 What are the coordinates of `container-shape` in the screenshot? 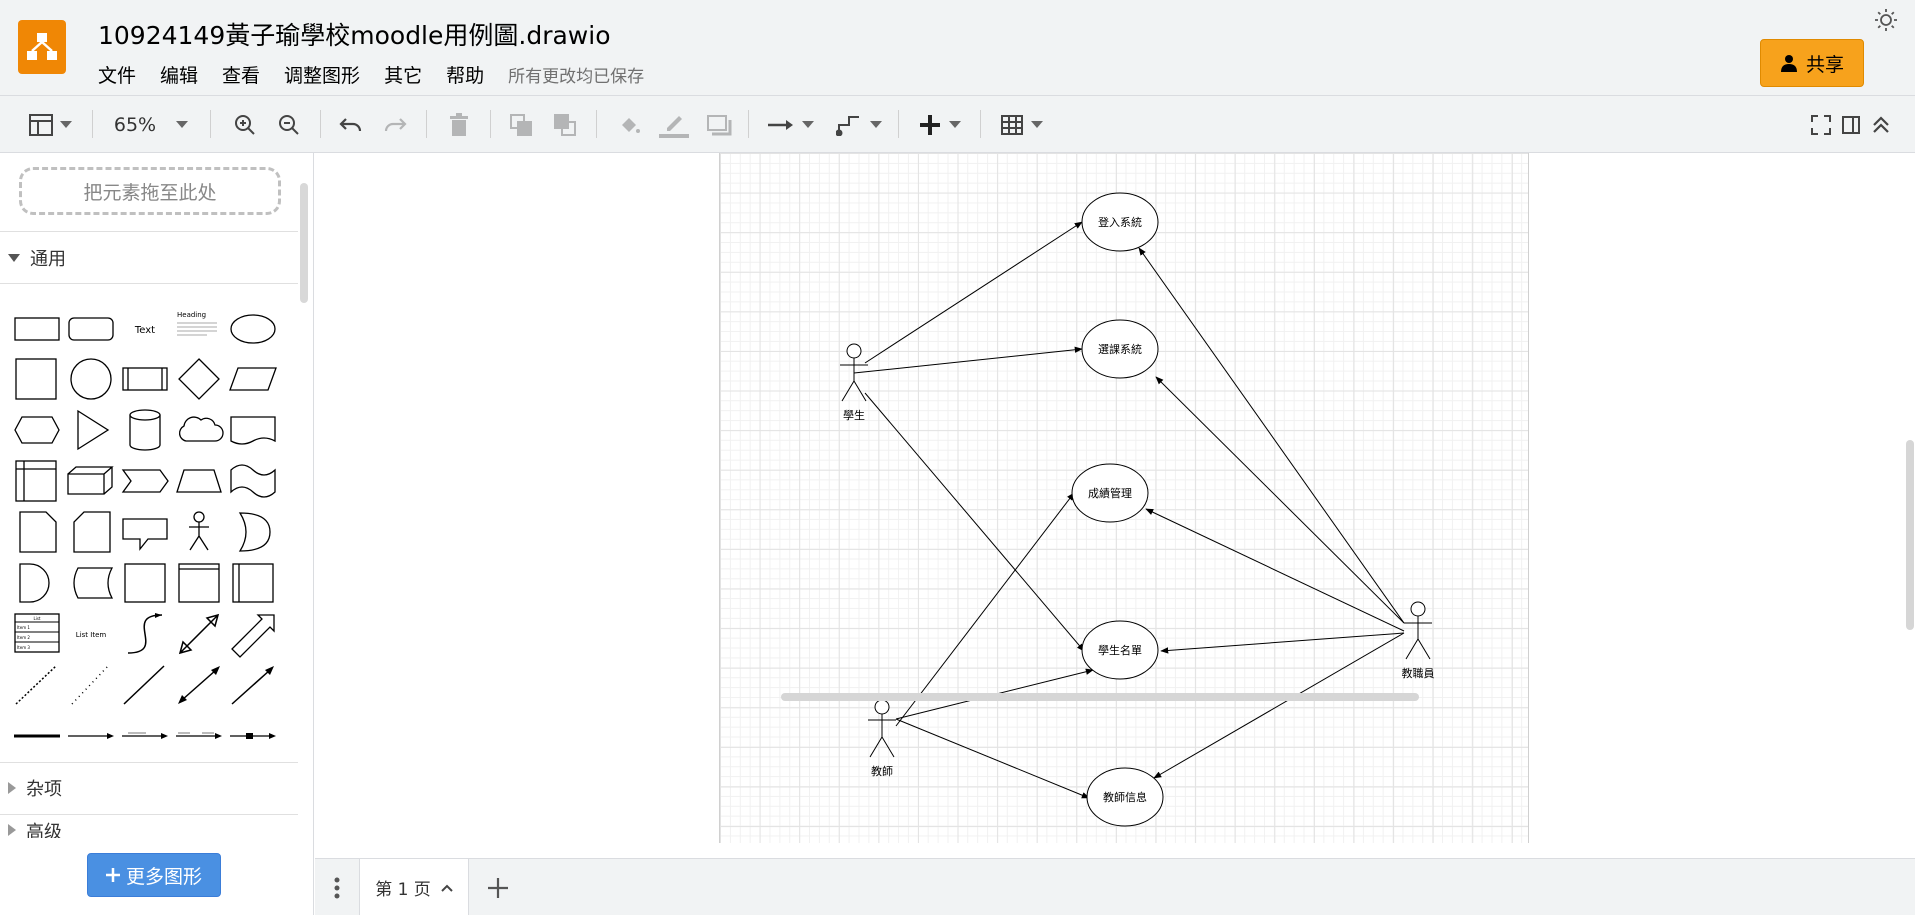 It's located at (145, 583).